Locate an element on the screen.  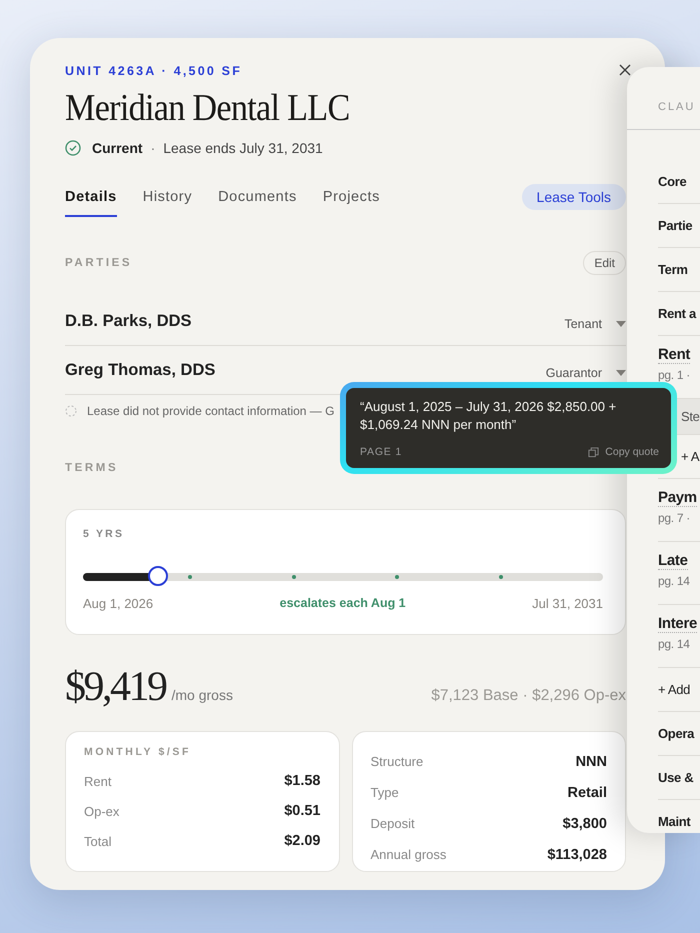
row-label: Structure is located at coordinates (397, 761).